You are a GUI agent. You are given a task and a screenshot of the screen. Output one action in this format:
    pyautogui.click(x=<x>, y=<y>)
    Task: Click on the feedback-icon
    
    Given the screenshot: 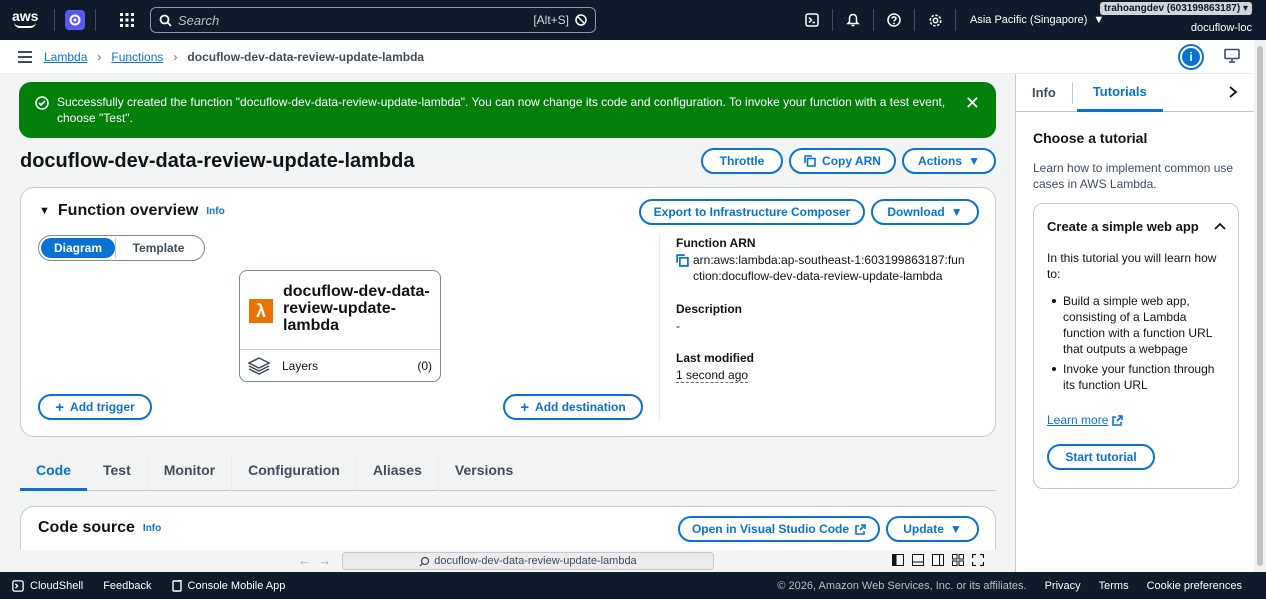 What is the action you would take?
    pyautogui.click(x=1232, y=56)
    